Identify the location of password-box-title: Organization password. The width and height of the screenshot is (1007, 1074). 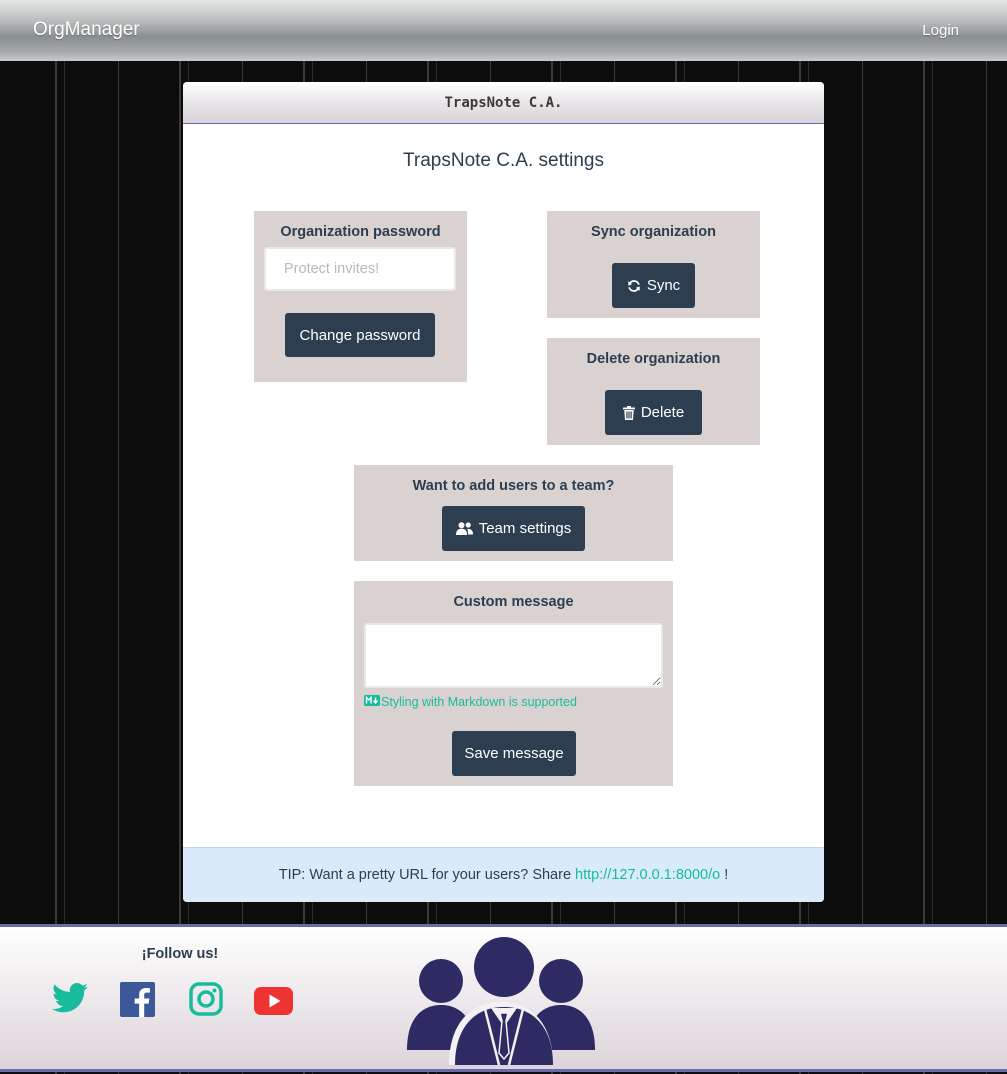
(360, 232).